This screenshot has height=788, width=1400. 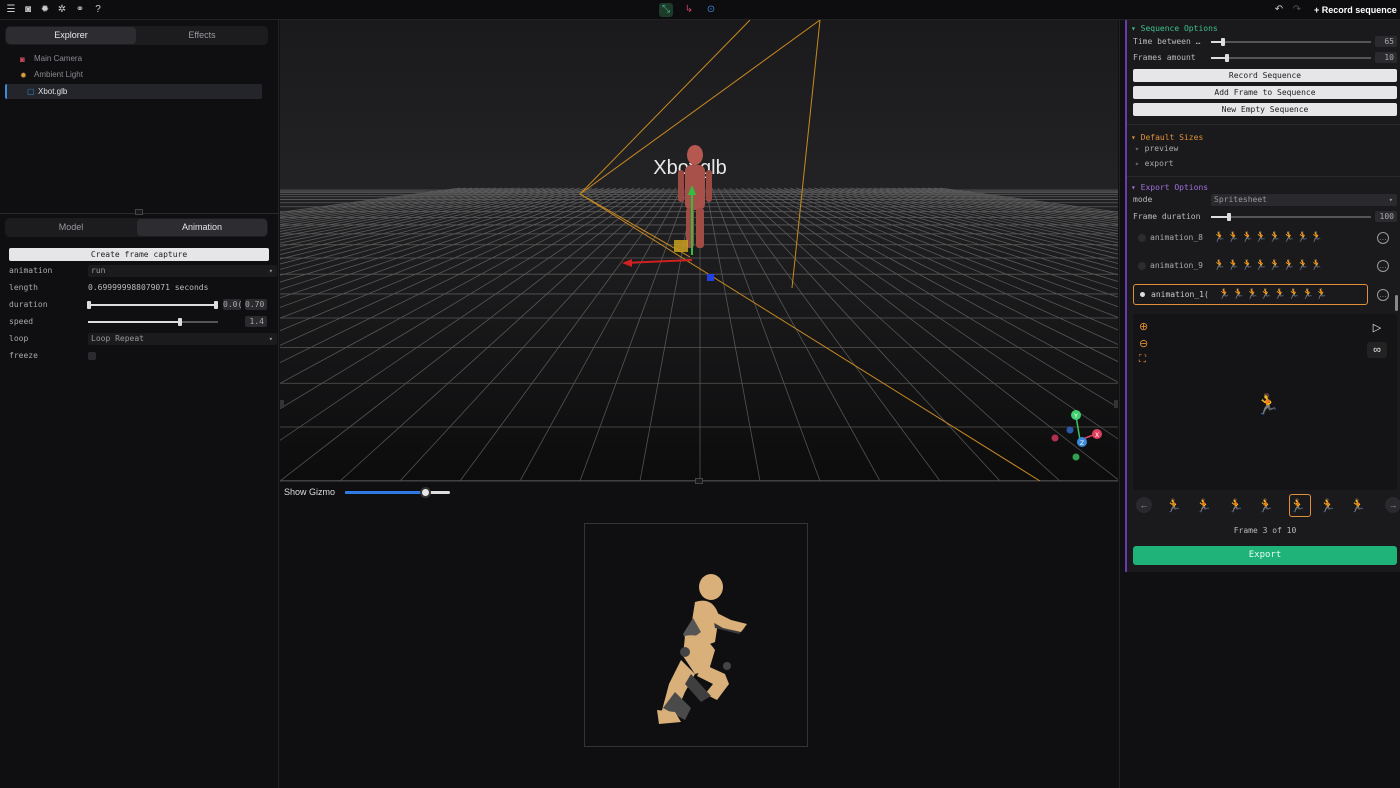 I want to click on zoom-out-icon: ⊖, so click(x=1143, y=343).